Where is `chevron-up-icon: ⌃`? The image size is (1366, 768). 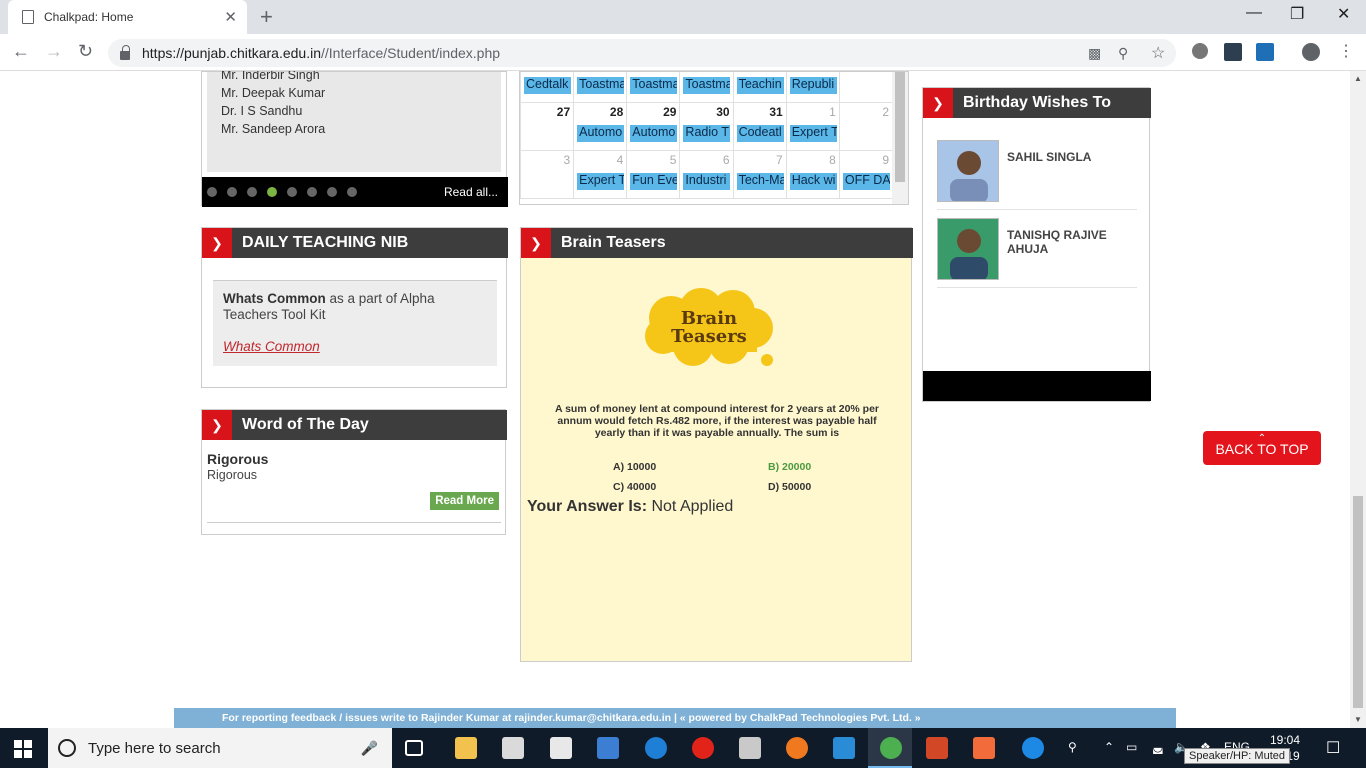
chevron-up-icon: ⌃ is located at coordinates (1109, 747).